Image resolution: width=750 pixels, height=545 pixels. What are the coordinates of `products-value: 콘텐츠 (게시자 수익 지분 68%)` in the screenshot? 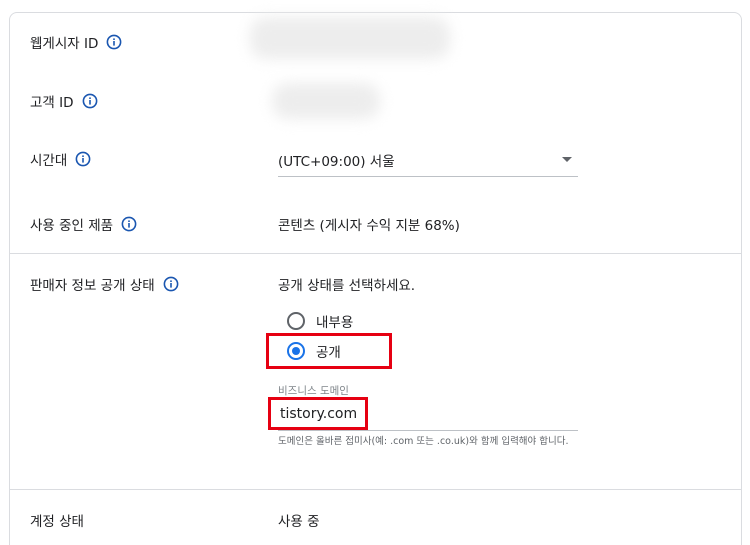 It's located at (369, 226).